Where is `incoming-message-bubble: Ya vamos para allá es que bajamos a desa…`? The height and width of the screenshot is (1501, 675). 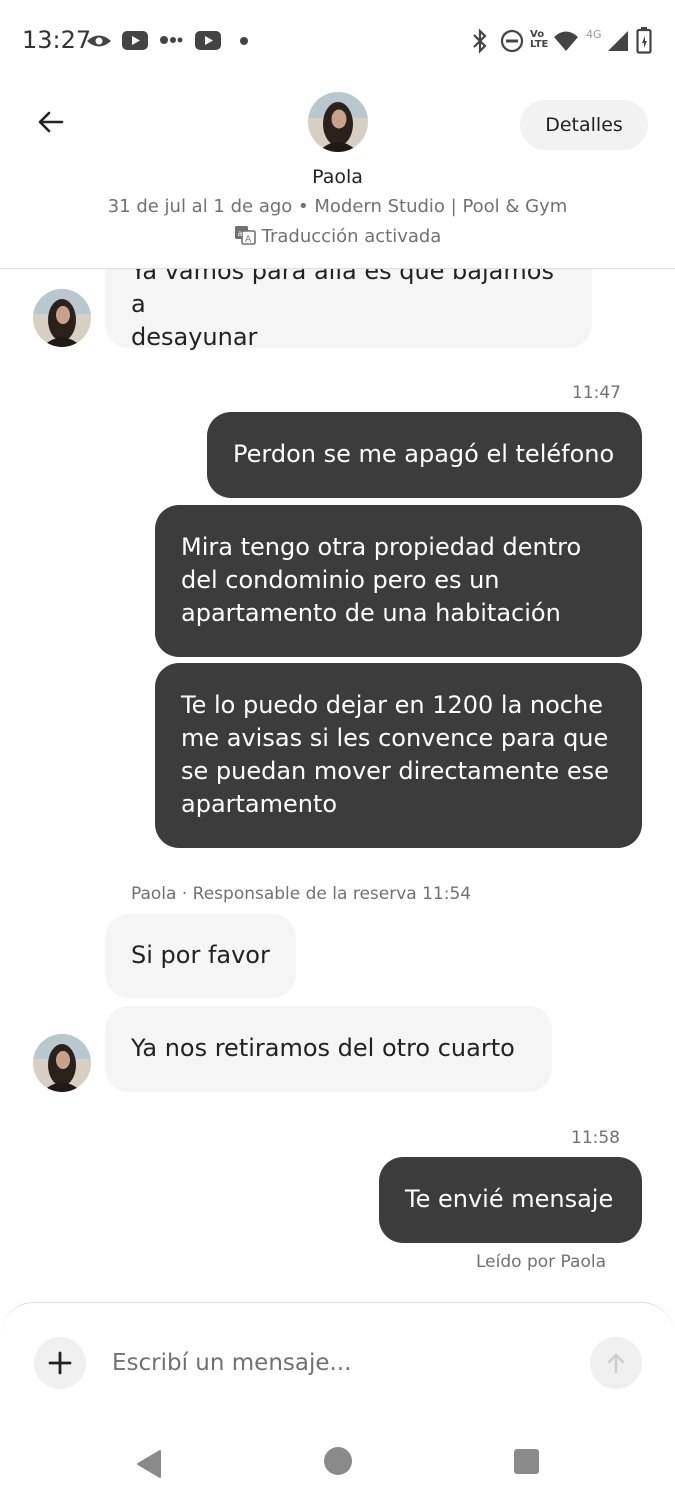 incoming-message-bubble: Ya vamos para allá es que bajamos a desa… is located at coordinates (348, 310).